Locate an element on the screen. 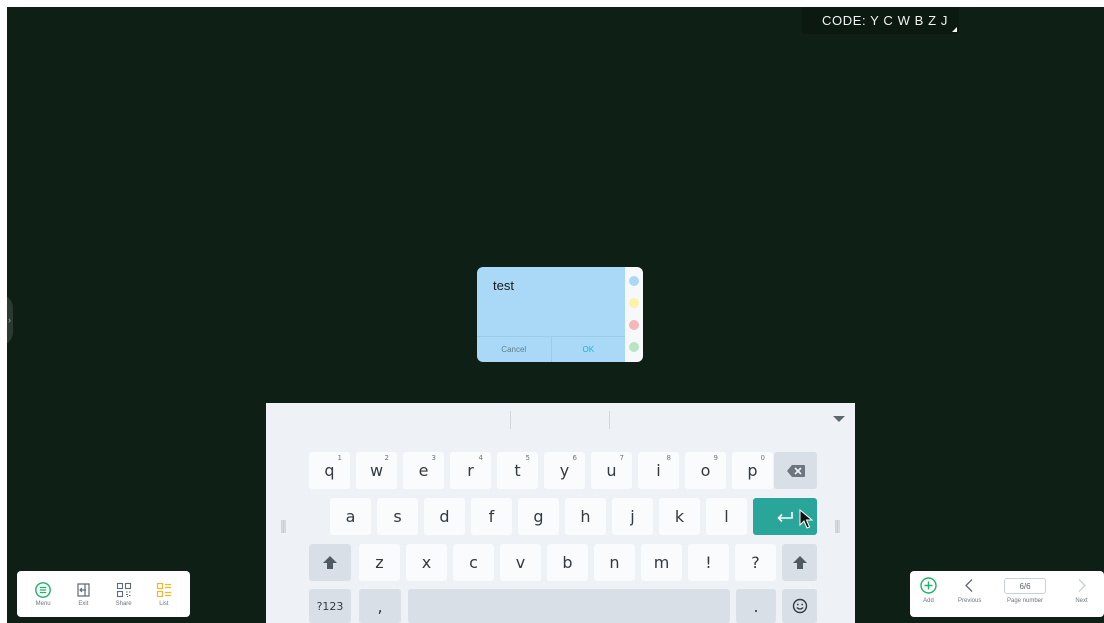  key-number-hint: 0 is located at coordinates (762, 458).